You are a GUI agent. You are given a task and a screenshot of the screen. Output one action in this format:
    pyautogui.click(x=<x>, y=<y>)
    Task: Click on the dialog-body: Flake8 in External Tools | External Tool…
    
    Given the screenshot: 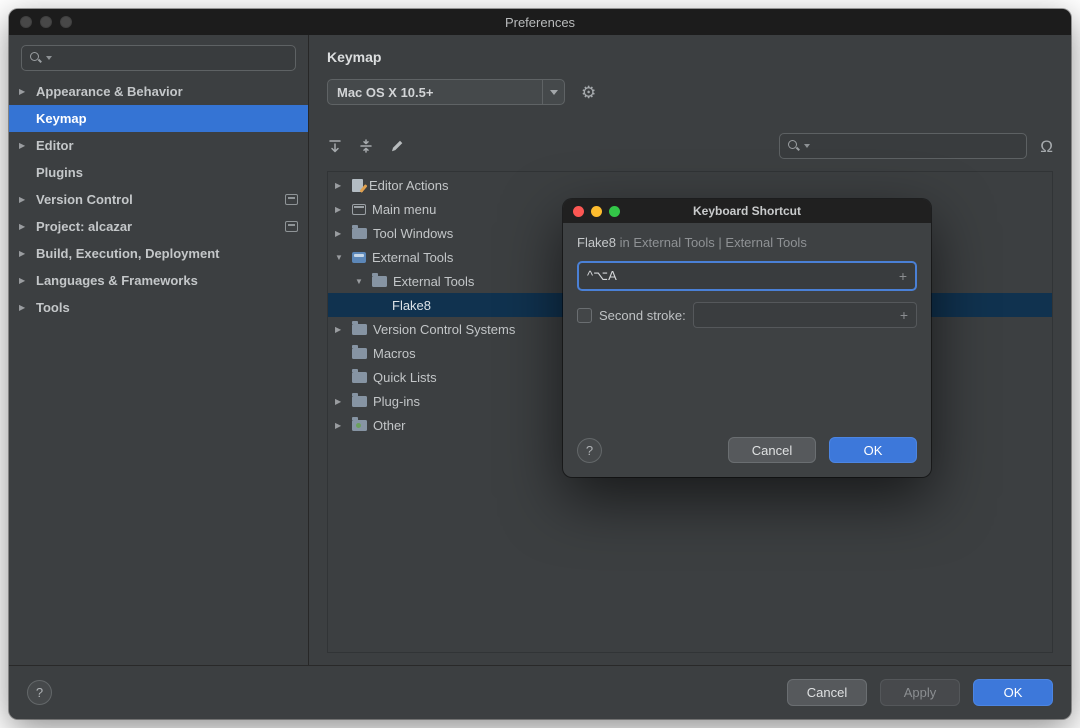 What is the action you would take?
    pyautogui.click(x=747, y=350)
    